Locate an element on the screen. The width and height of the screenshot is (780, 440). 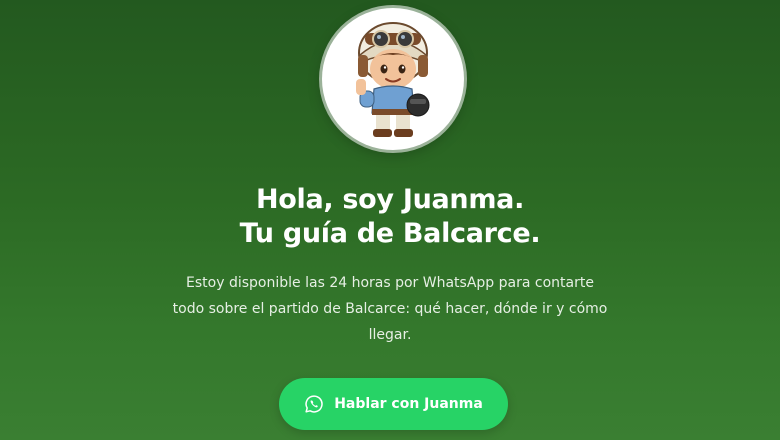
chat-with-juanma-button: Hablar con Juanma is located at coordinates (393, 404).